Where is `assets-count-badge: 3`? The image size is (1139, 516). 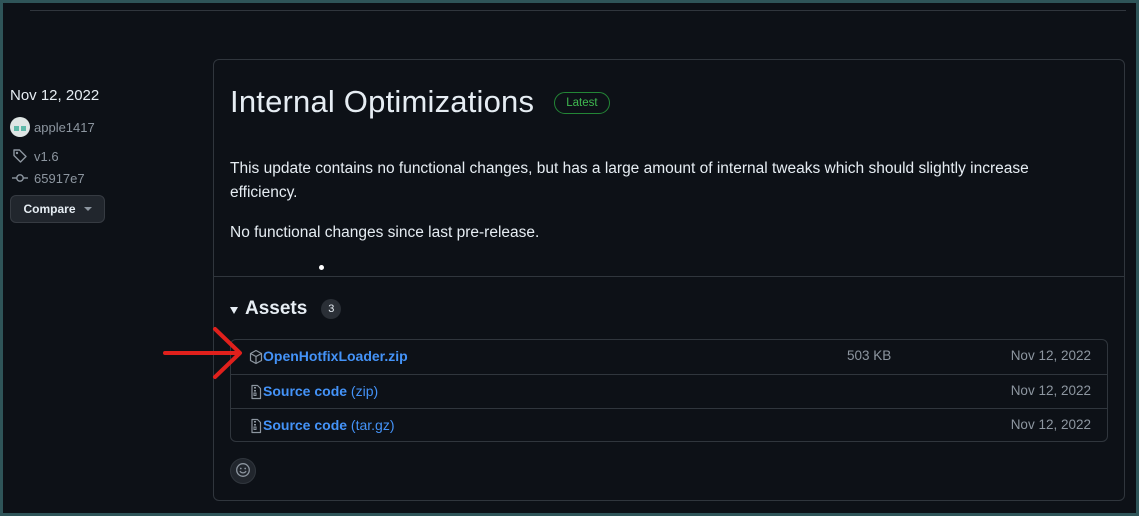
assets-count-badge: 3 is located at coordinates (331, 309).